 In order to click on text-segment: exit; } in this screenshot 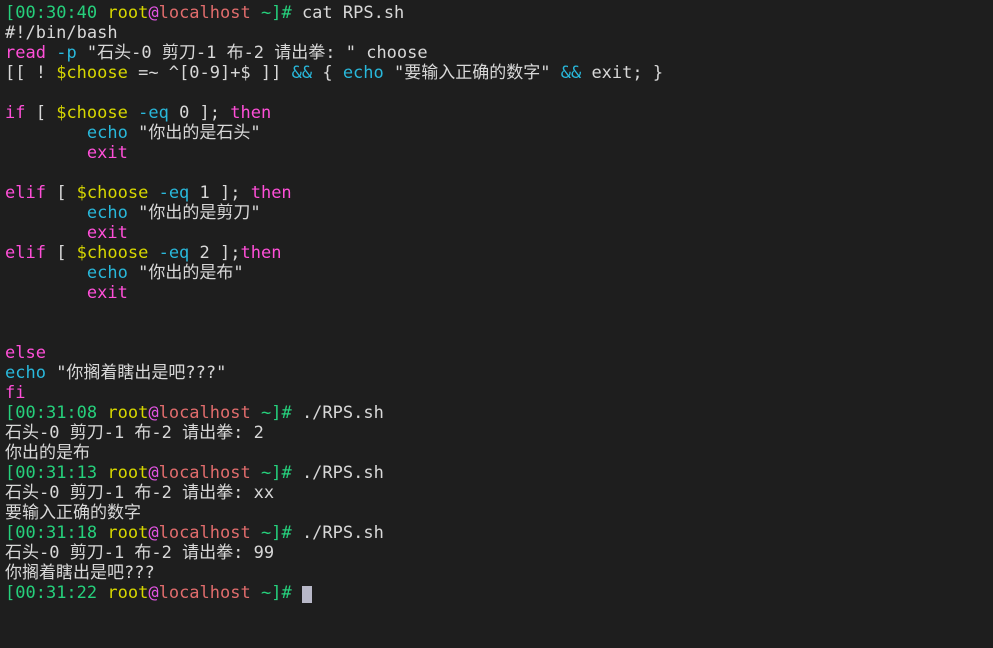, I will do `click(622, 73)`.